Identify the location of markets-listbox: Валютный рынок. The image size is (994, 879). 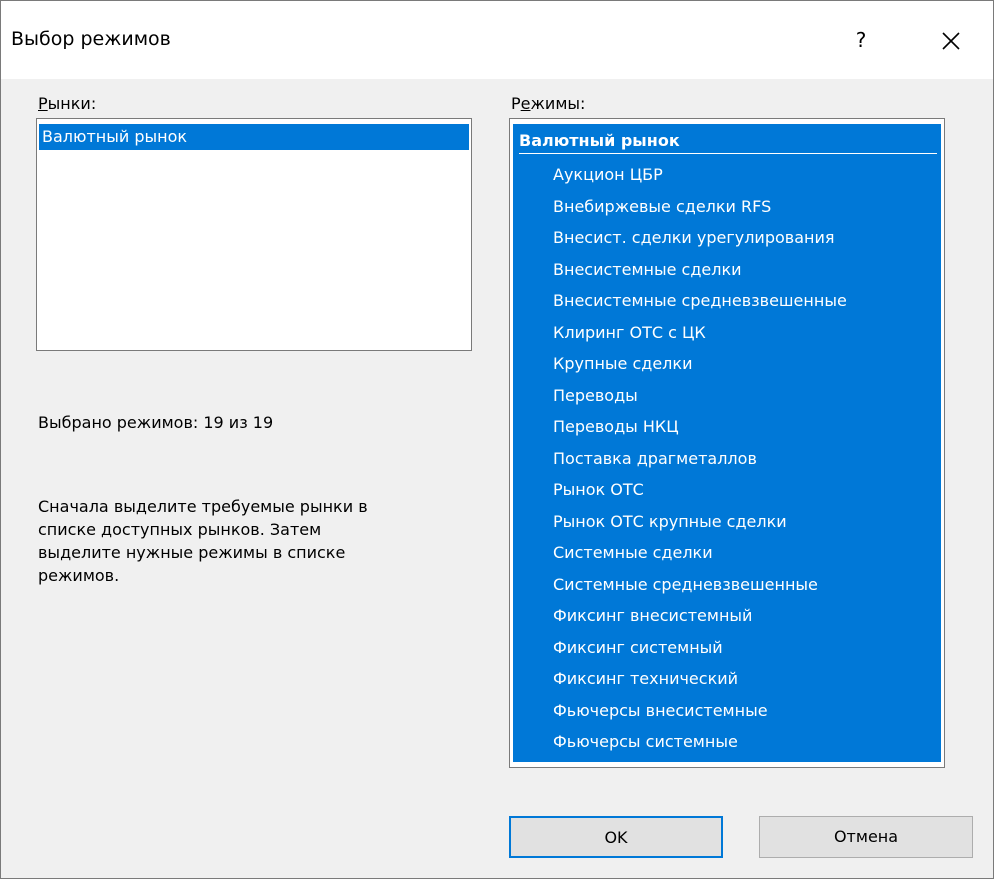
(254, 234).